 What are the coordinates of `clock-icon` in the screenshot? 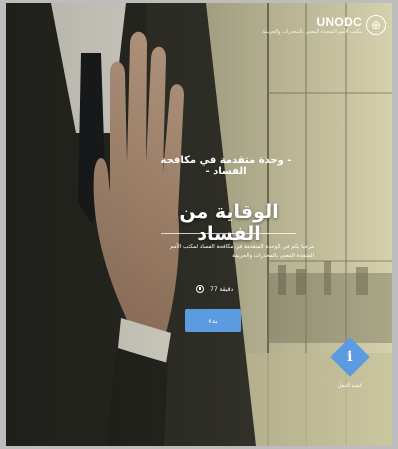 It's located at (200, 289).